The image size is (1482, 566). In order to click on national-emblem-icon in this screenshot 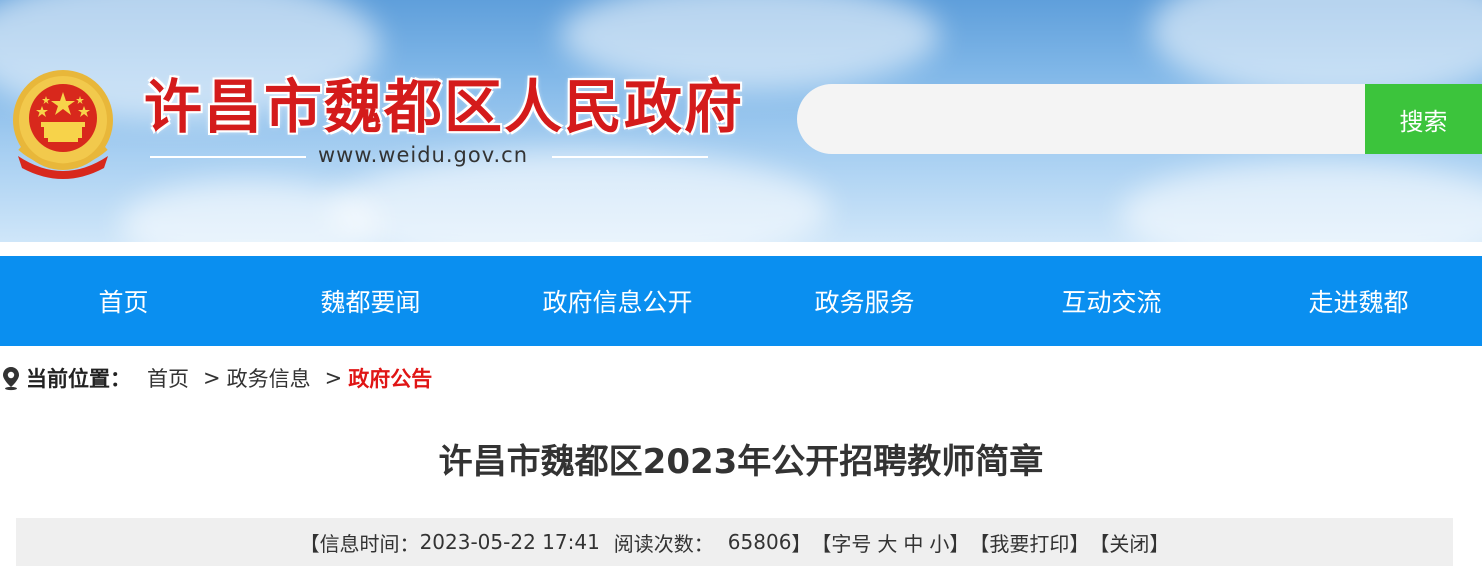, I will do `click(63, 124)`.